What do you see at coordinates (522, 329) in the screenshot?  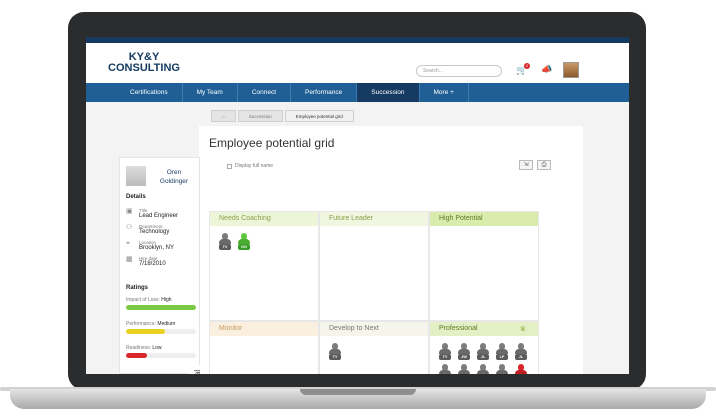 I see `crown-icon: ♛` at bounding box center [522, 329].